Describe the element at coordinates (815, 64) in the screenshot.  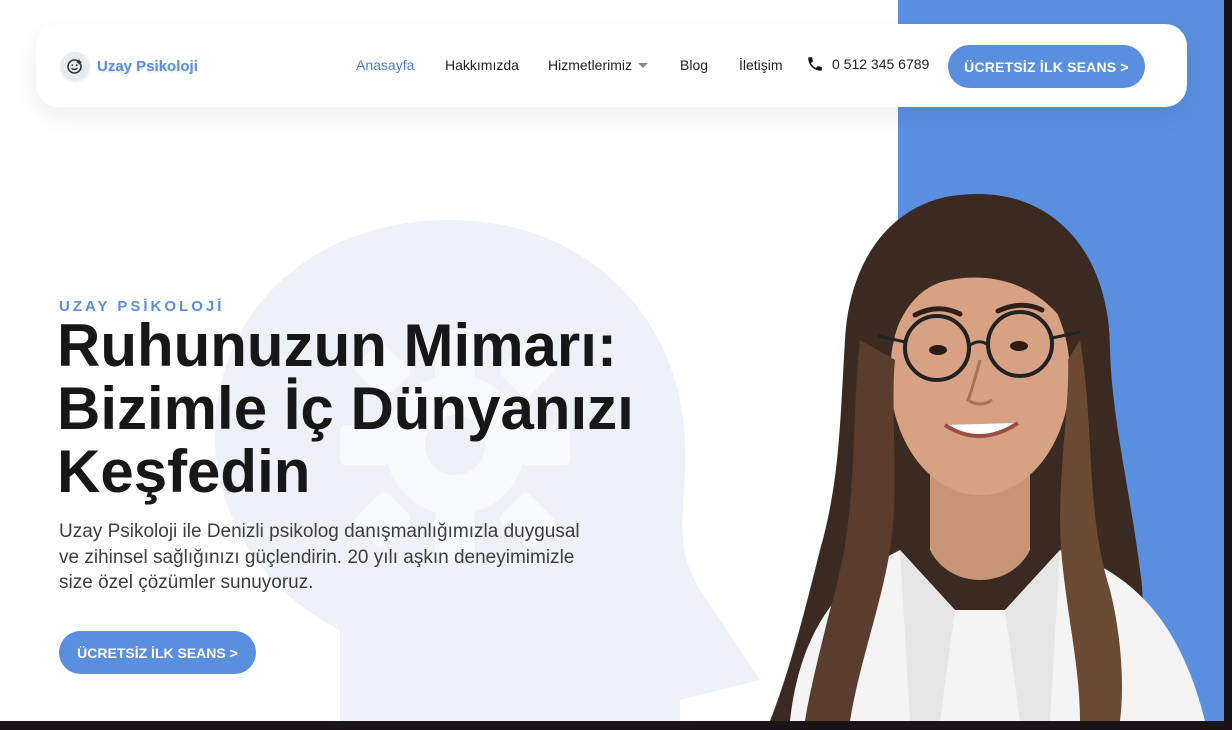
I see `phone-icon` at that location.